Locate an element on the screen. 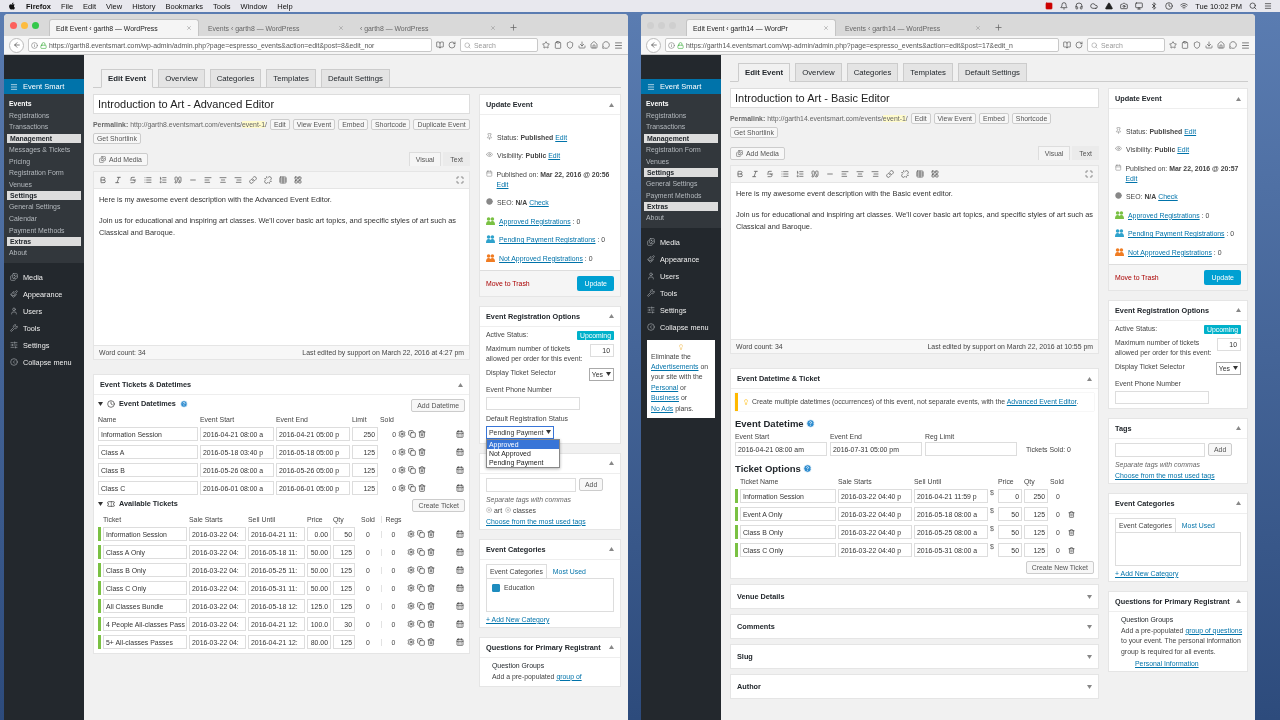 The height and width of the screenshot is (720, 1280). italic-icon is located at coordinates (118, 180).